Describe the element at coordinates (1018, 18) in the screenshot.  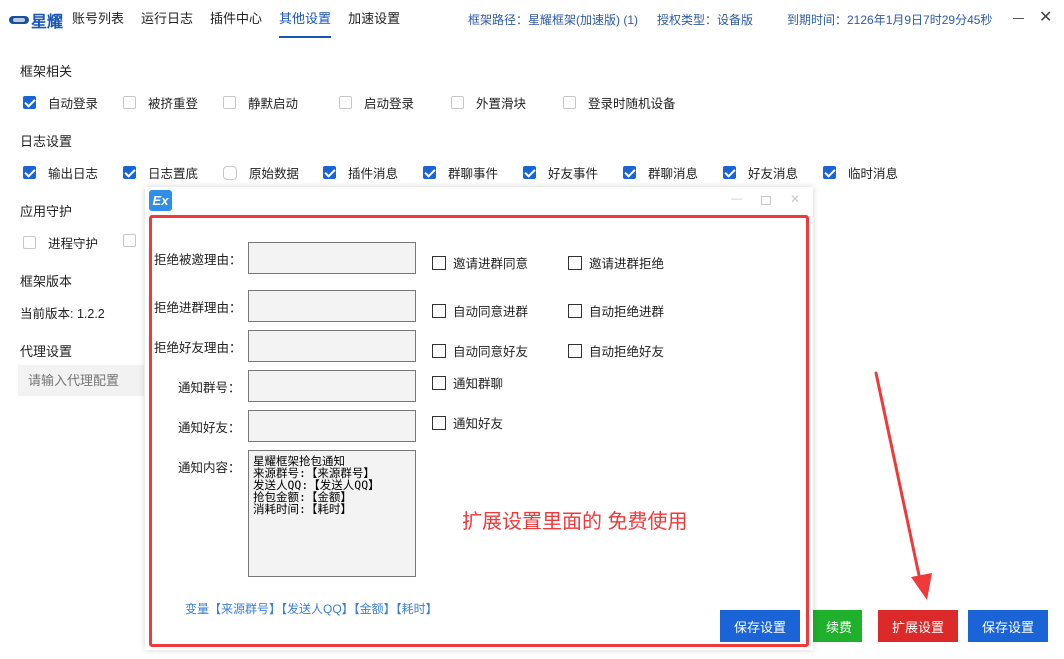
I see `minimize-icon` at that location.